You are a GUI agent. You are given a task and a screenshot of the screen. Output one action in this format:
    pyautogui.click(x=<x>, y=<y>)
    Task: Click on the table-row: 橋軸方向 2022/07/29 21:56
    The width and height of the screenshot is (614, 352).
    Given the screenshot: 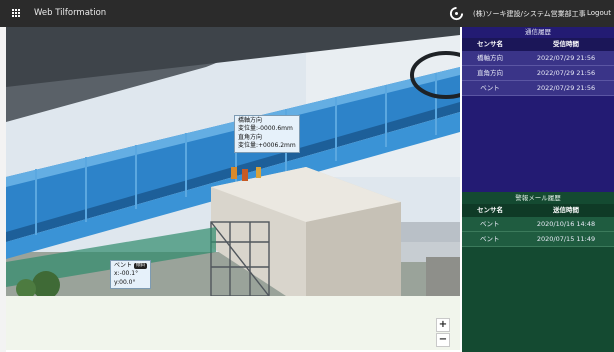 What is the action you would take?
    pyautogui.click(x=538, y=58)
    